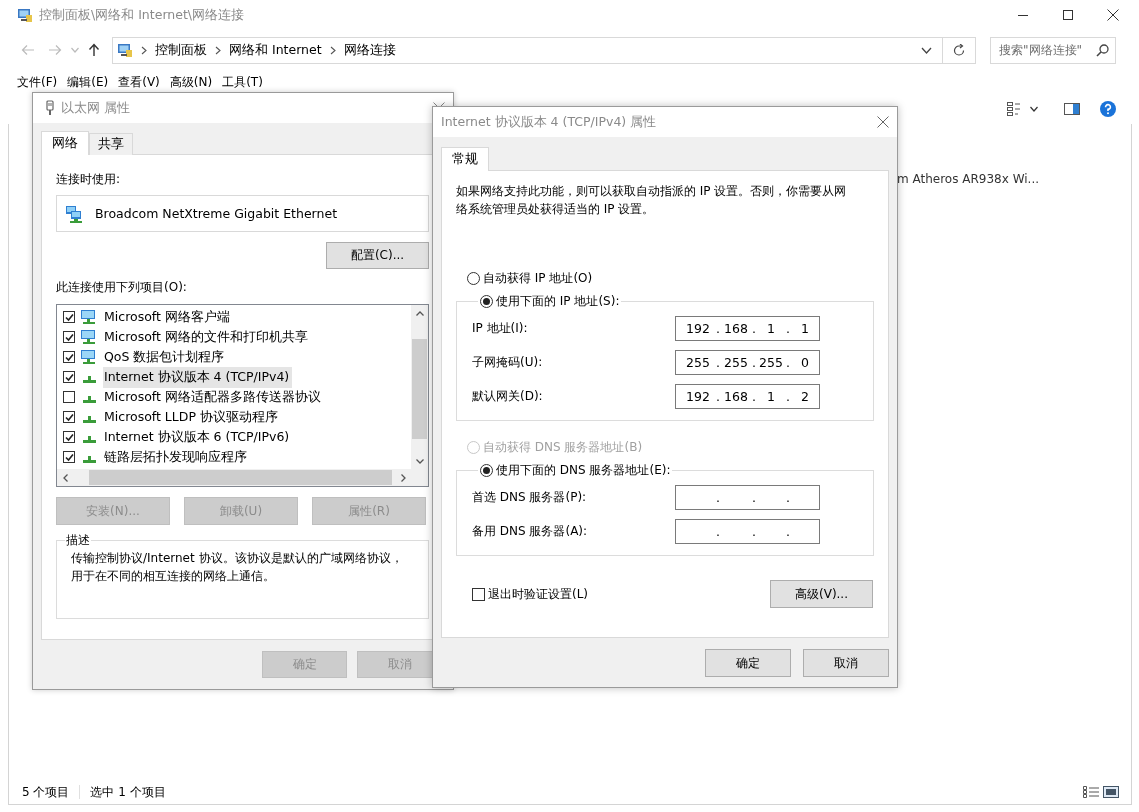 This screenshot has width=1139, height=812. I want to click on list-item: Internet 协议版本 4 (TCP/IPv4), so click(198, 377).